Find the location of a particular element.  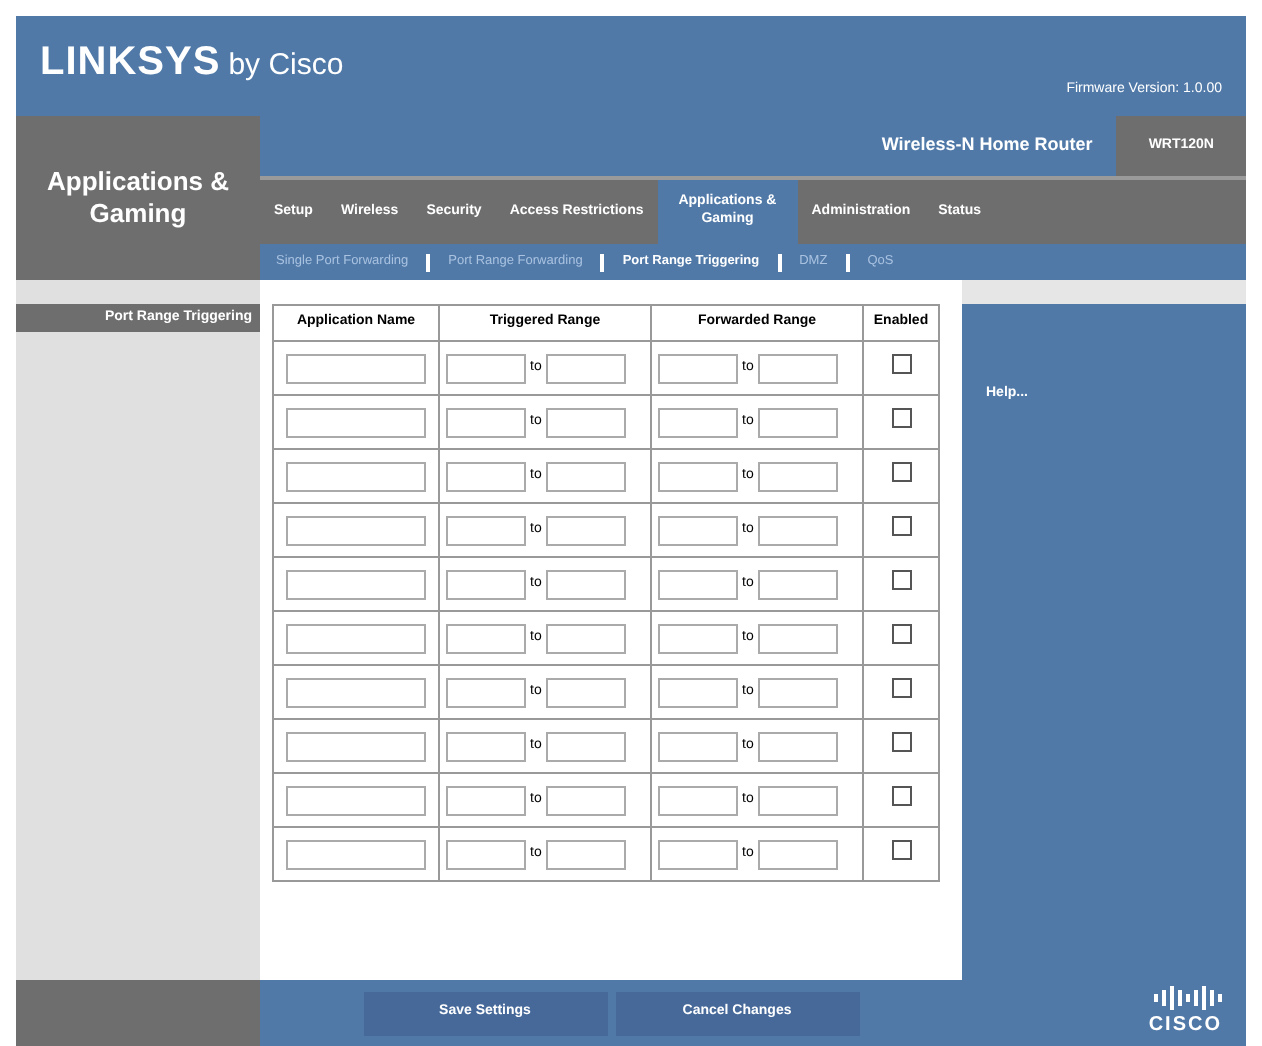

cisco-bars-icon is located at coordinates (1188, 998).